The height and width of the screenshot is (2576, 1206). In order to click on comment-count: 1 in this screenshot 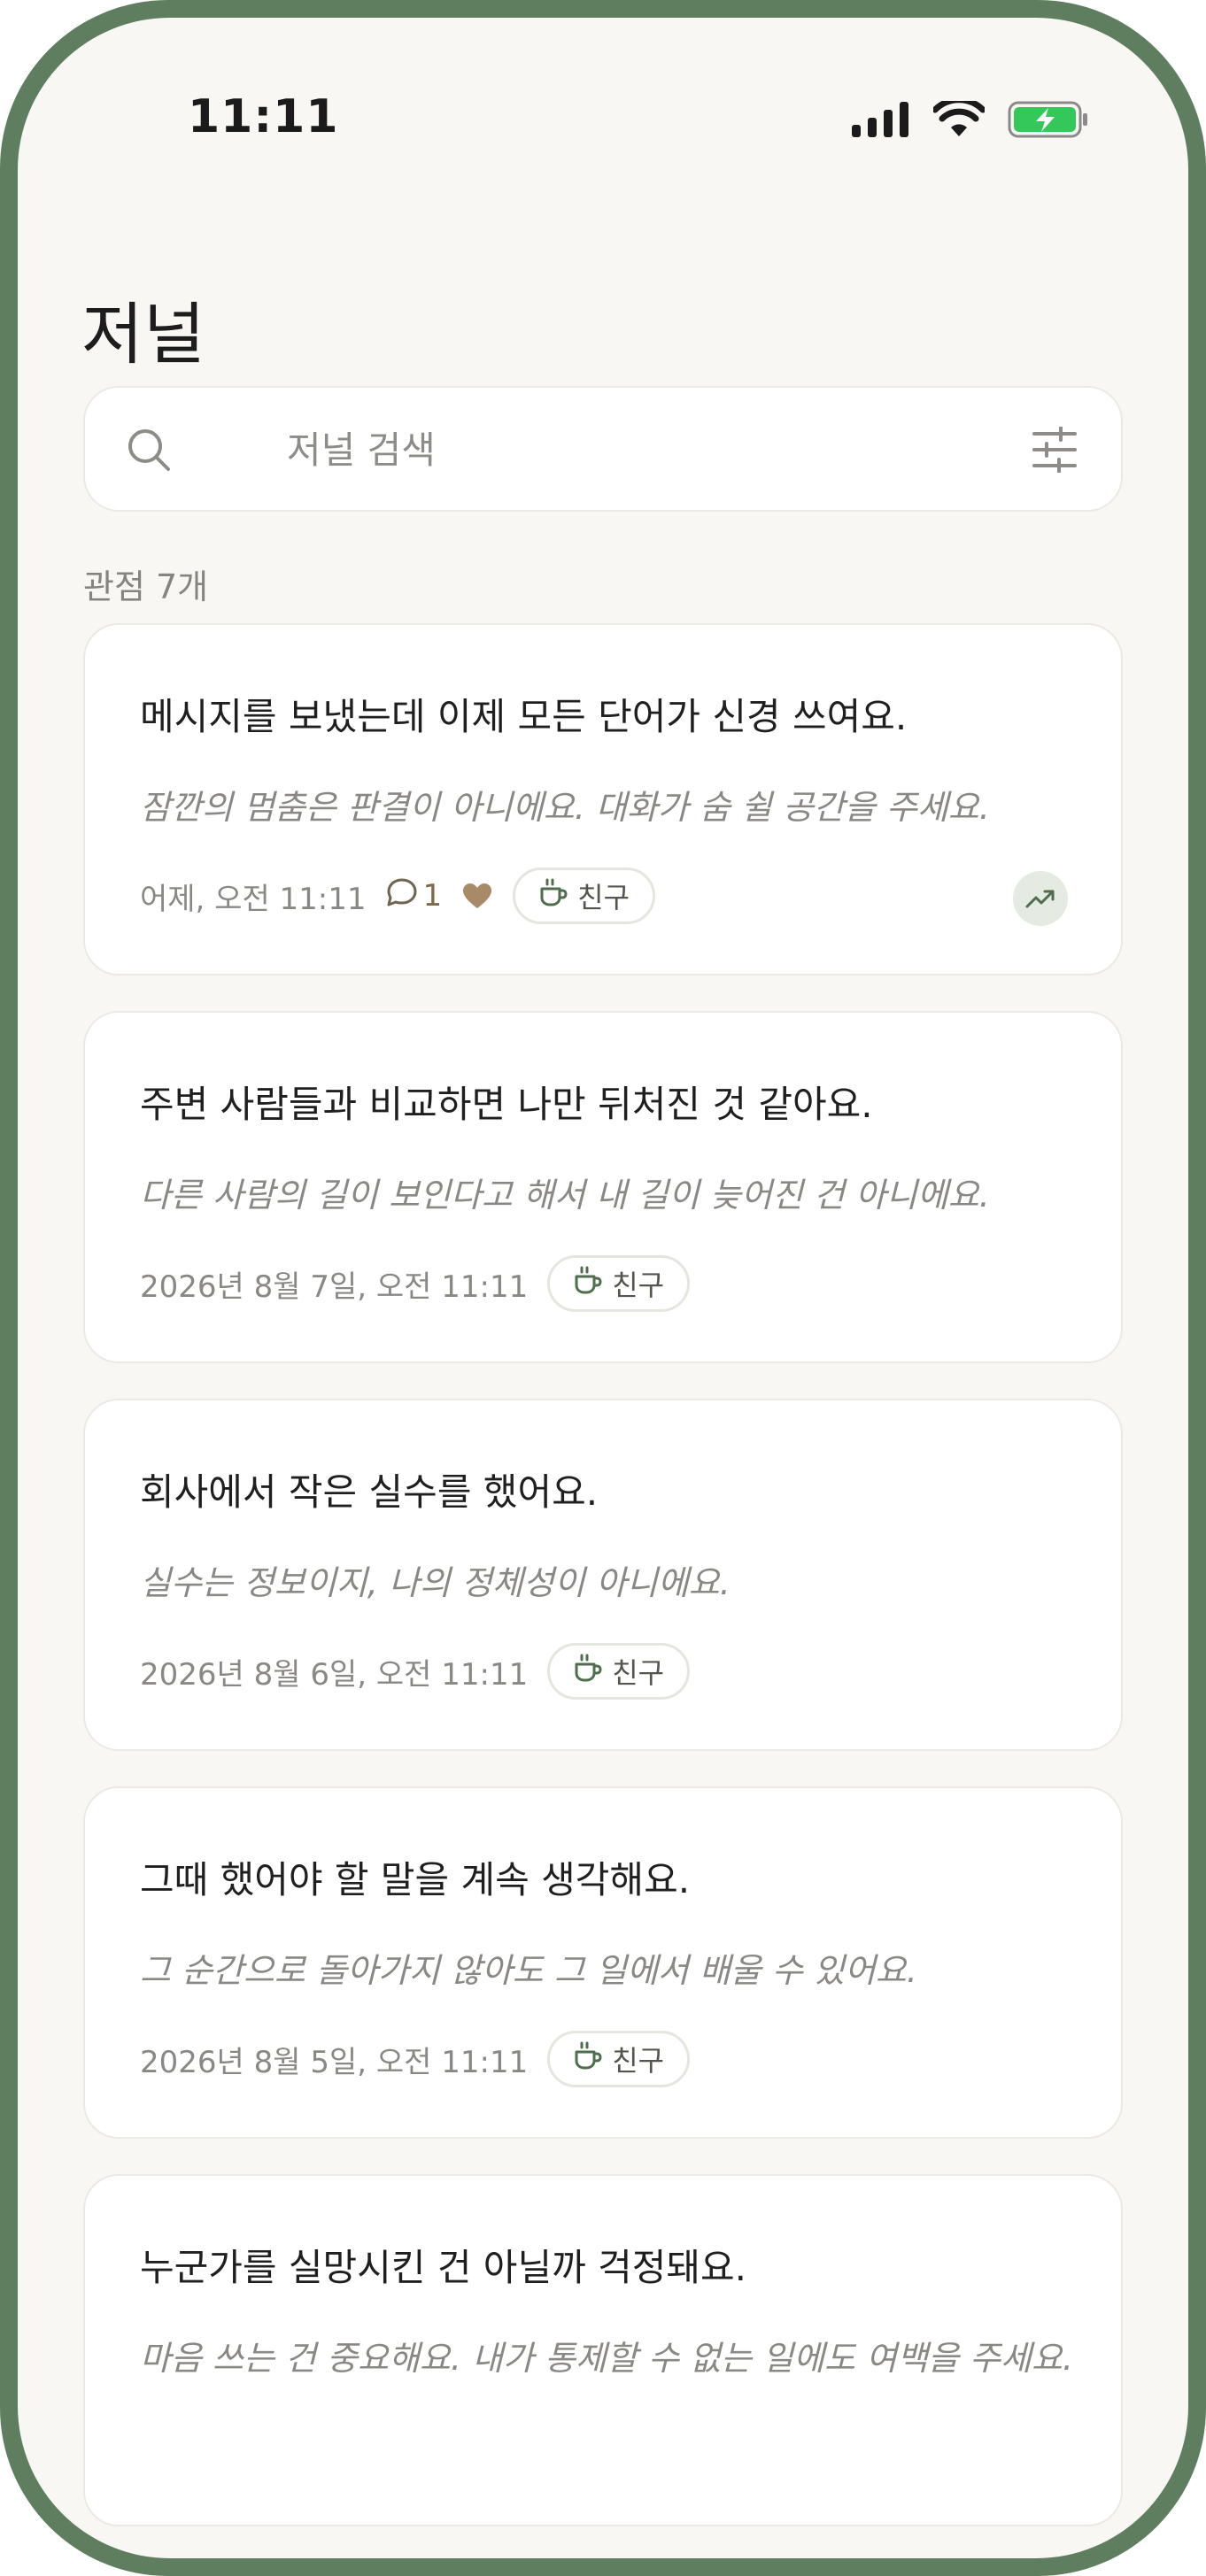, I will do `click(414, 896)`.